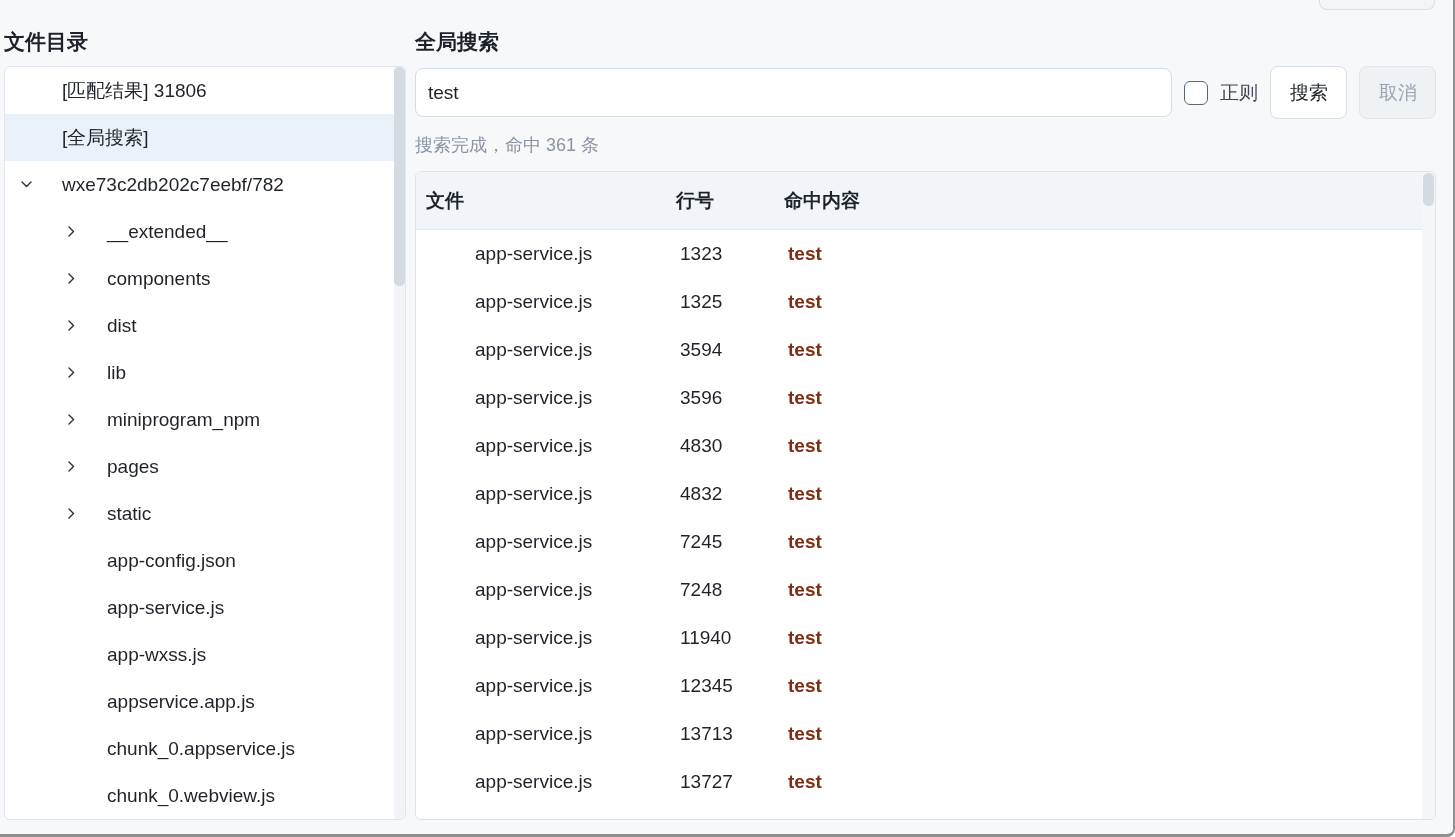 The image size is (1455, 837). What do you see at coordinates (701, 397) in the screenshot?
I see `line-number: 3596` at bounding box center [701, 397].